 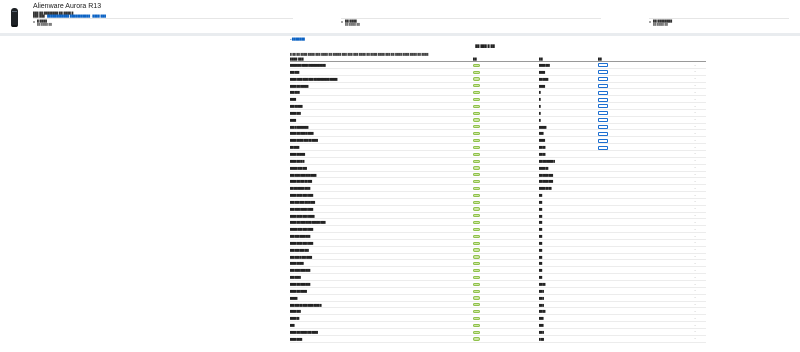 What do you see at coordinates (498, 202) in the screenshot?
I see `table-row: ███ ███ ███ ████ ███ ██ ⌄` at bounding box center [498, 202].